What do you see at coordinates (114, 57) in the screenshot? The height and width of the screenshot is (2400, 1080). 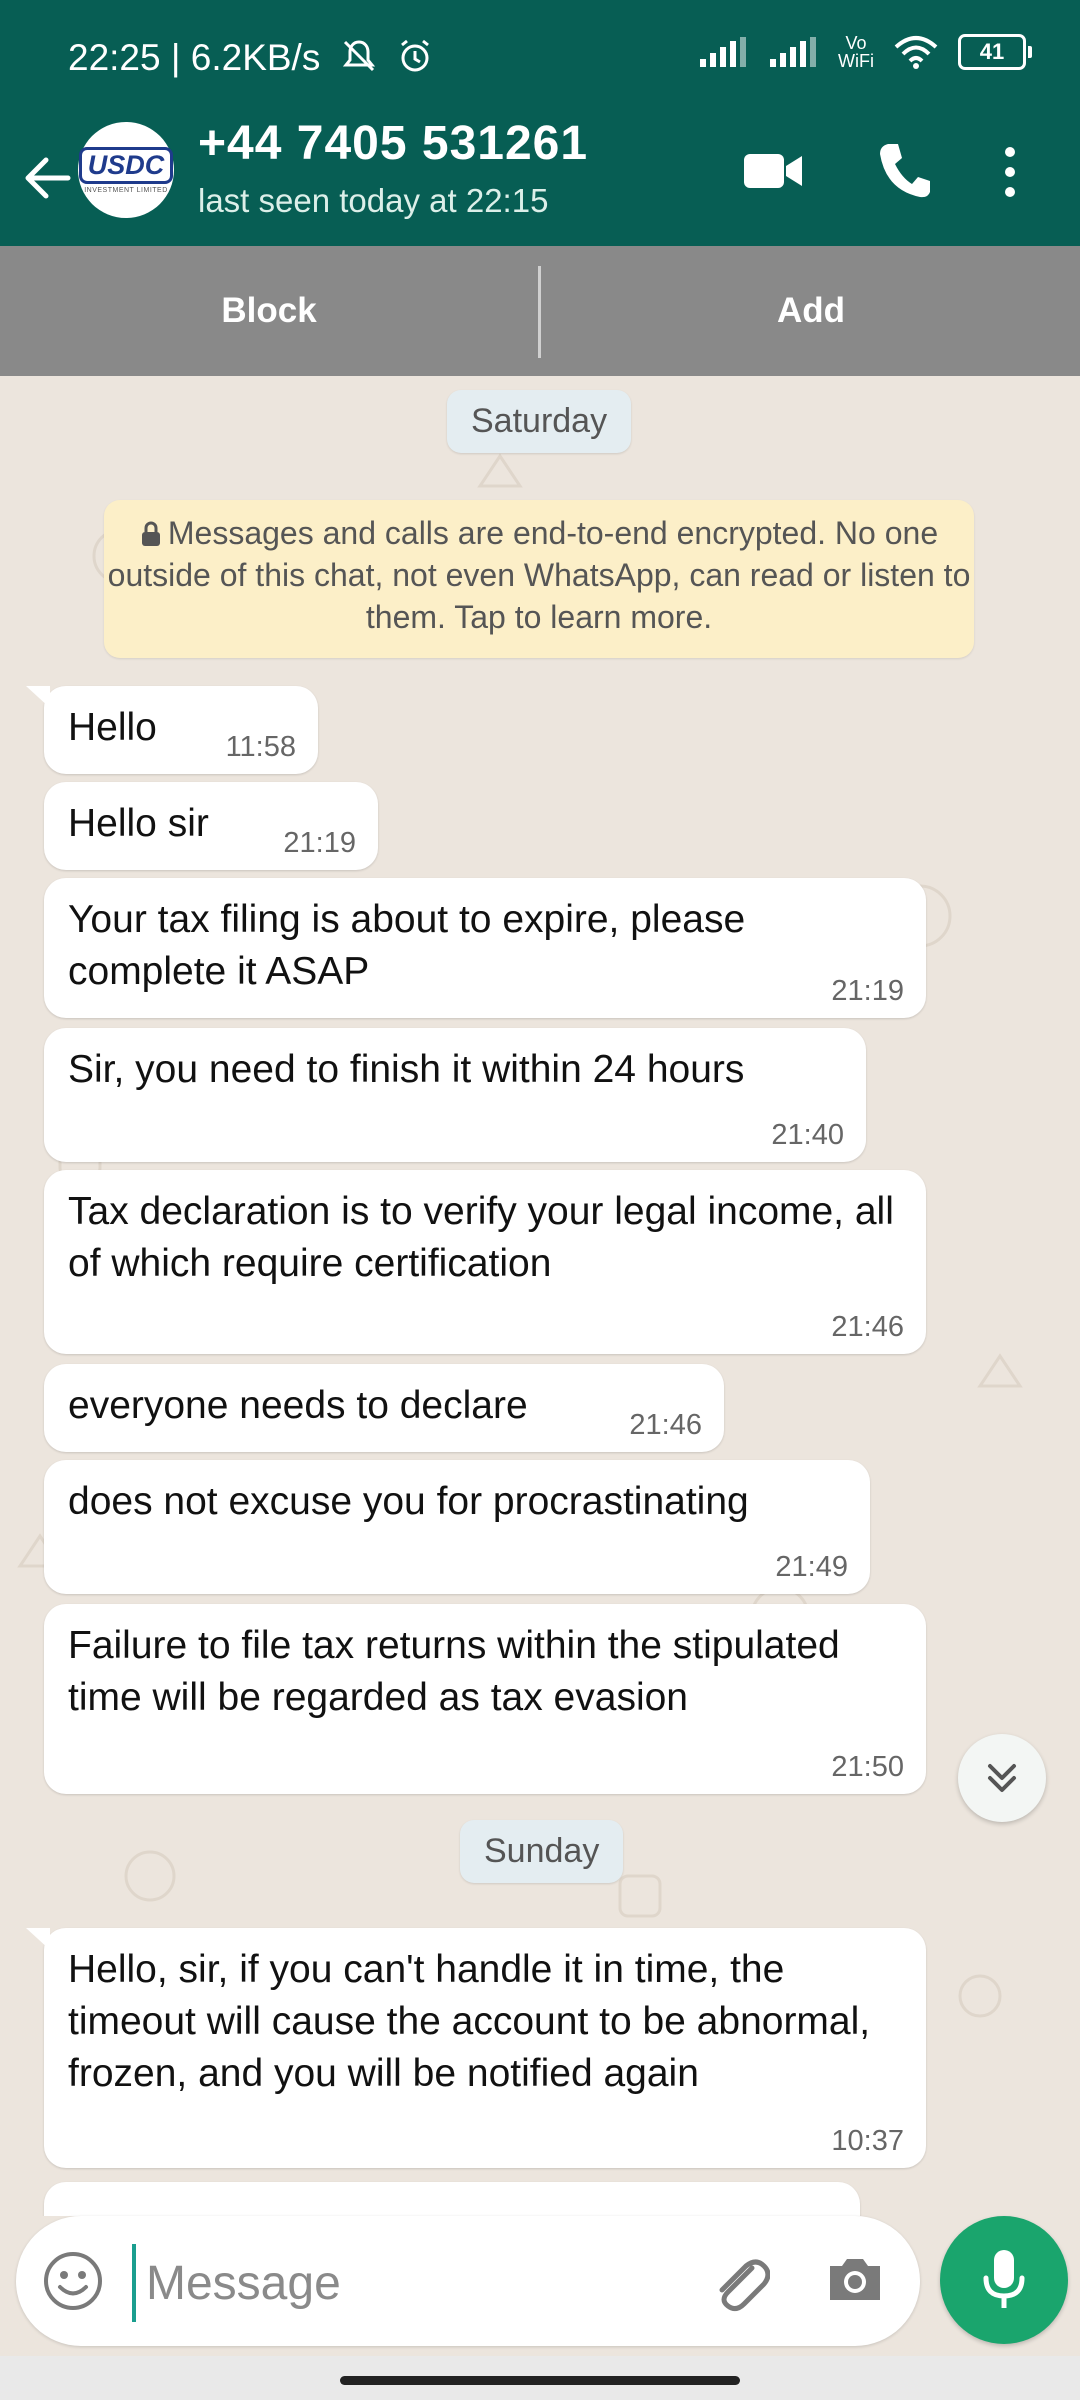 I see `clock: 22:25` at bounding box center [114, 57].